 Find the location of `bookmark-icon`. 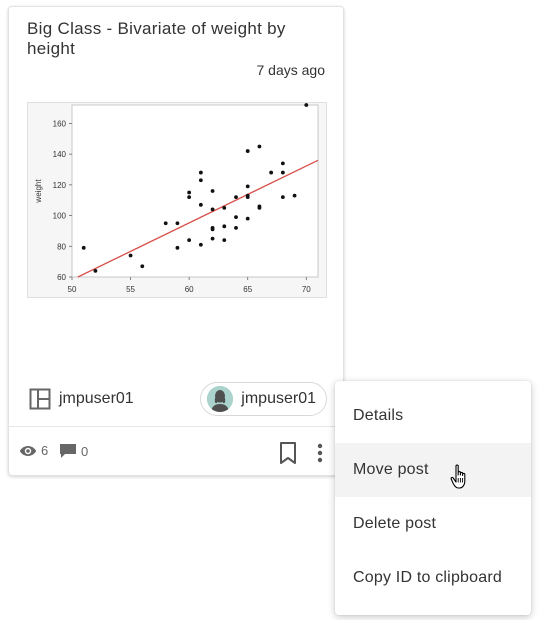

bookmark-icon is located at coordinates (288, 453).